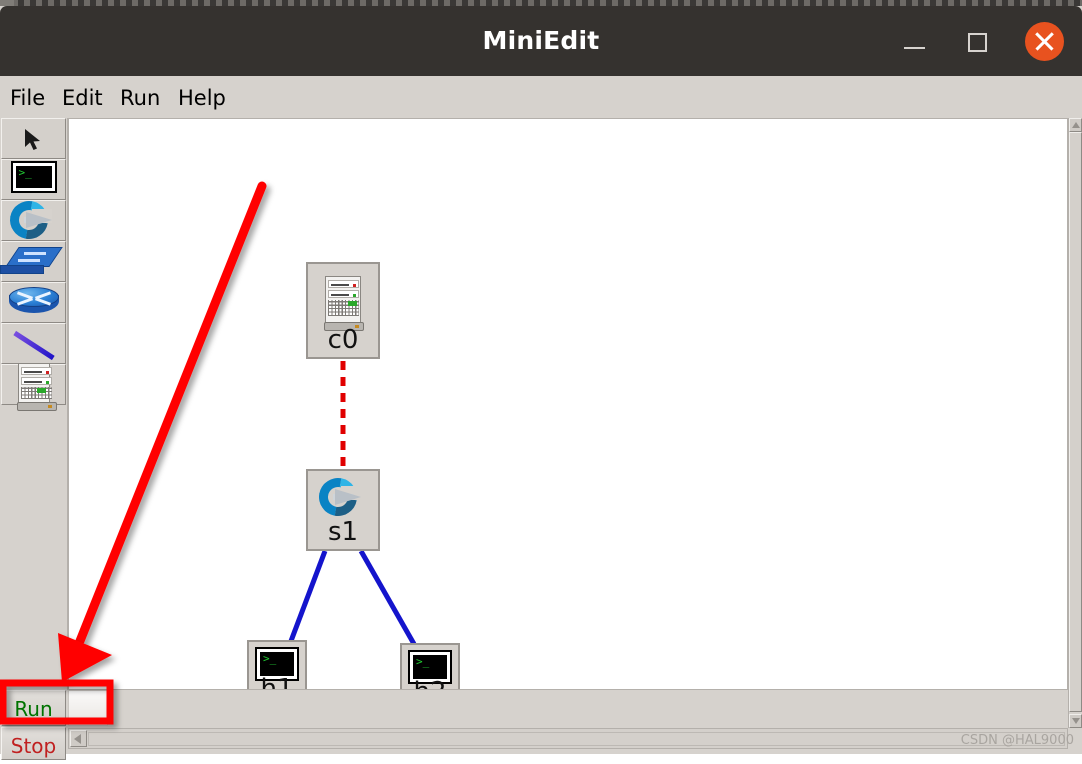 This screenshot has height=764, width=1082. I want to click on node-label-h1: h1, so click(277, 682).